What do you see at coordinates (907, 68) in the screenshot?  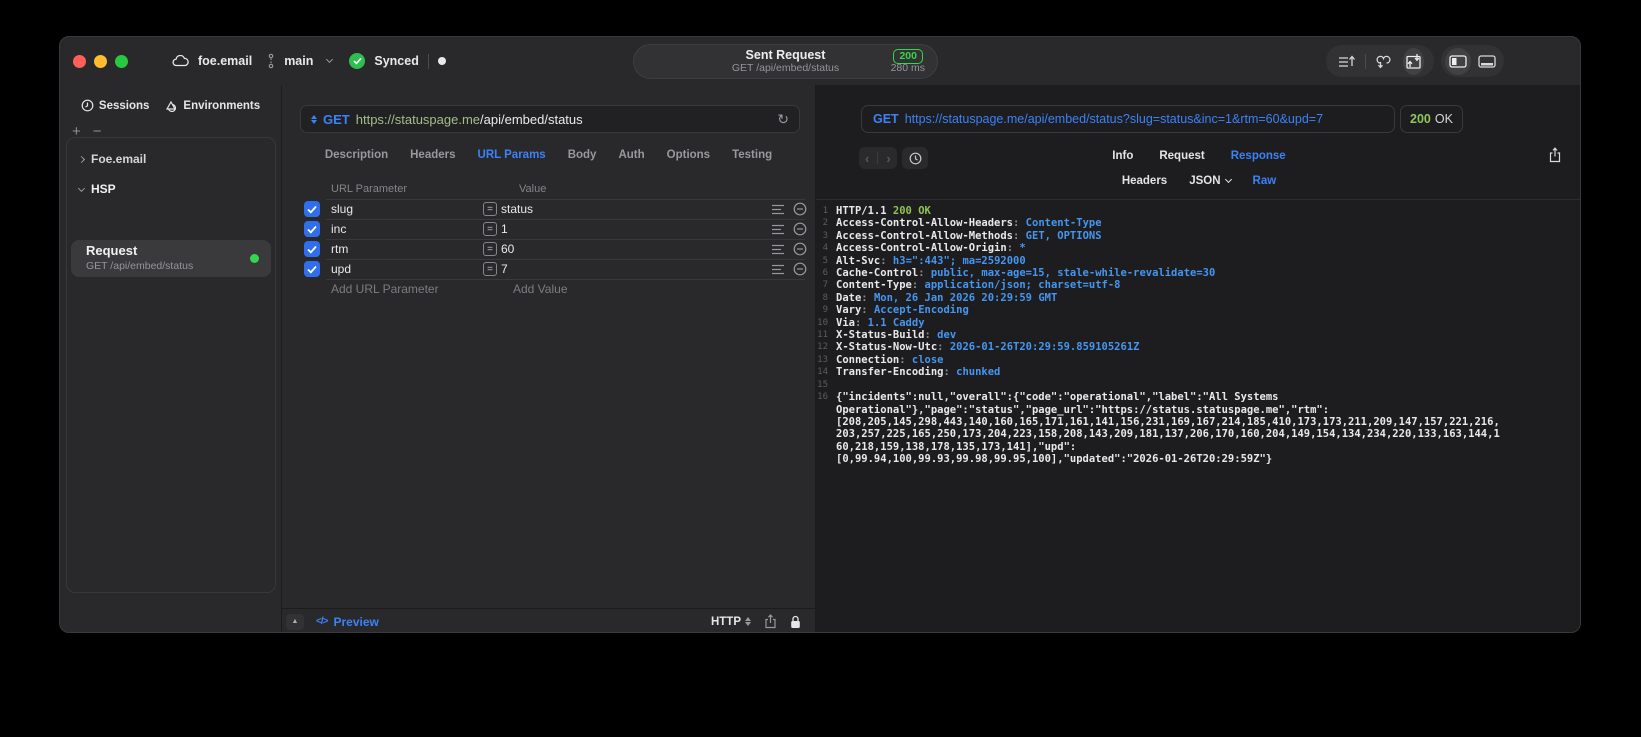 I see `request-duration: 280 ms` at bounding box center [907, 68].